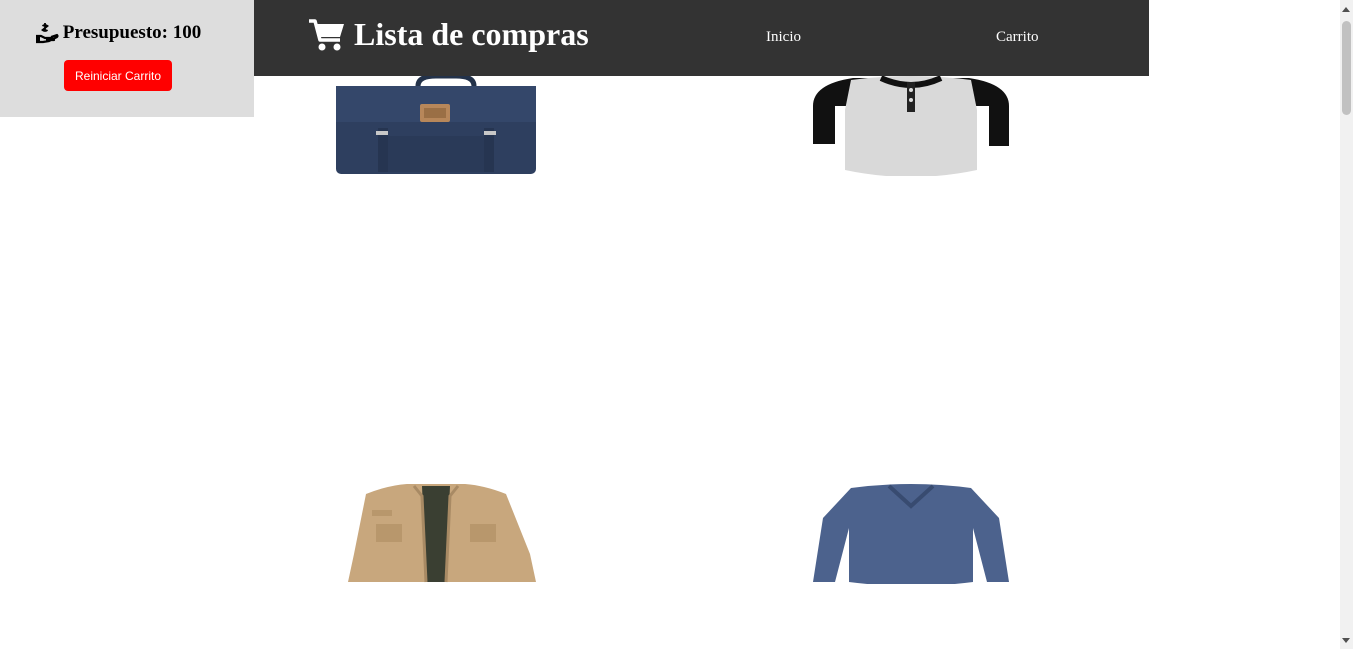  I want to click on product-image-henley-shirt, so click(911, 126).